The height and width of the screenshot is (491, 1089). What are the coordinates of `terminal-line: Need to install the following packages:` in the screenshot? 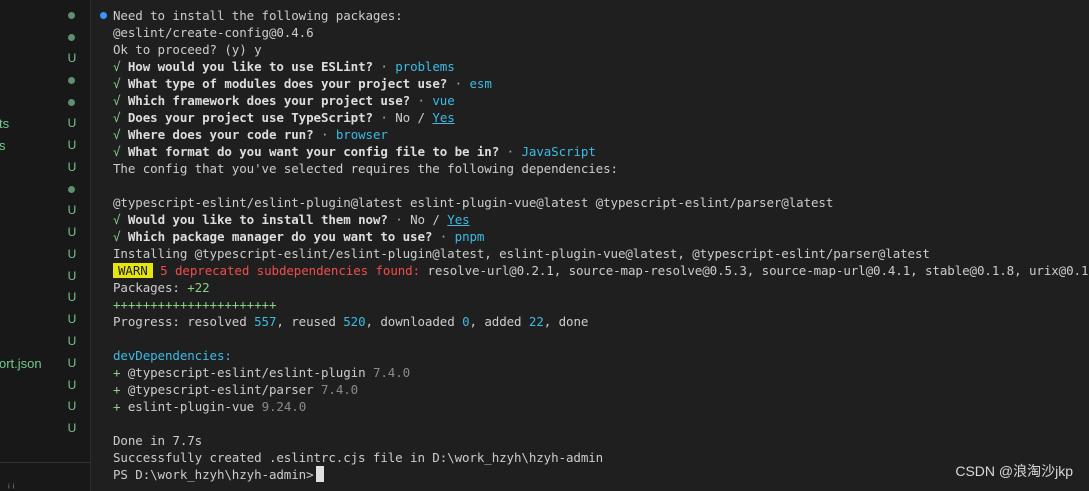 It's located at (258, 15).